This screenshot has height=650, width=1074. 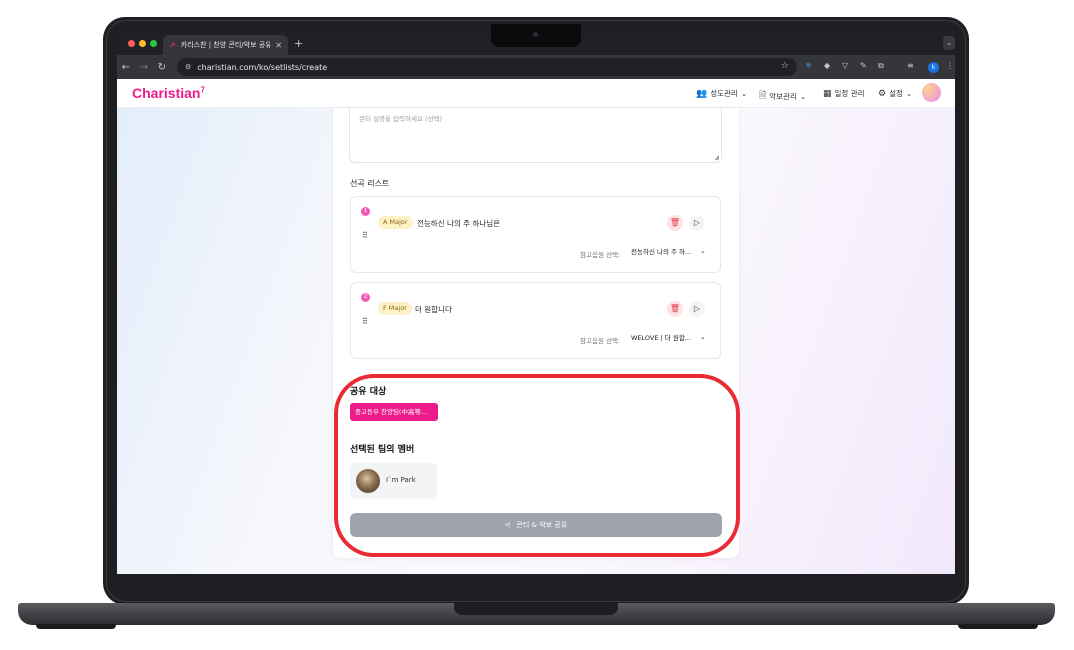 What do you see at coordinates (910, 65) in the screenshot?
I see `reading-list-icon: ≡` at bounding box center [910, 65].